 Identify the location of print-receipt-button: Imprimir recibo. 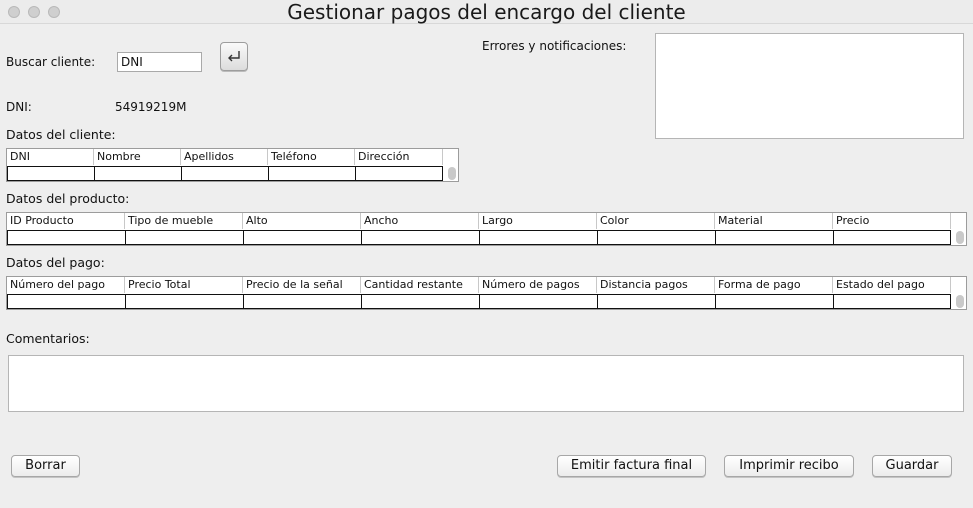
(789, 466).